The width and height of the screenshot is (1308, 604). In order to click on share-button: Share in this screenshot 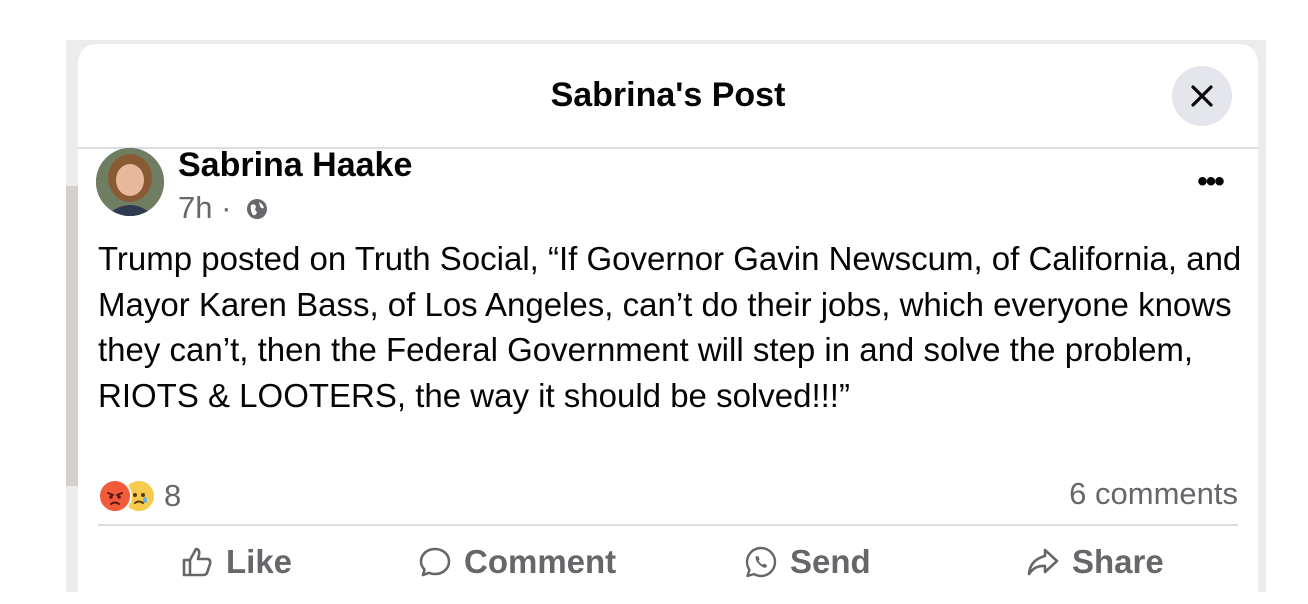, I will do `click(1095, 562)`.